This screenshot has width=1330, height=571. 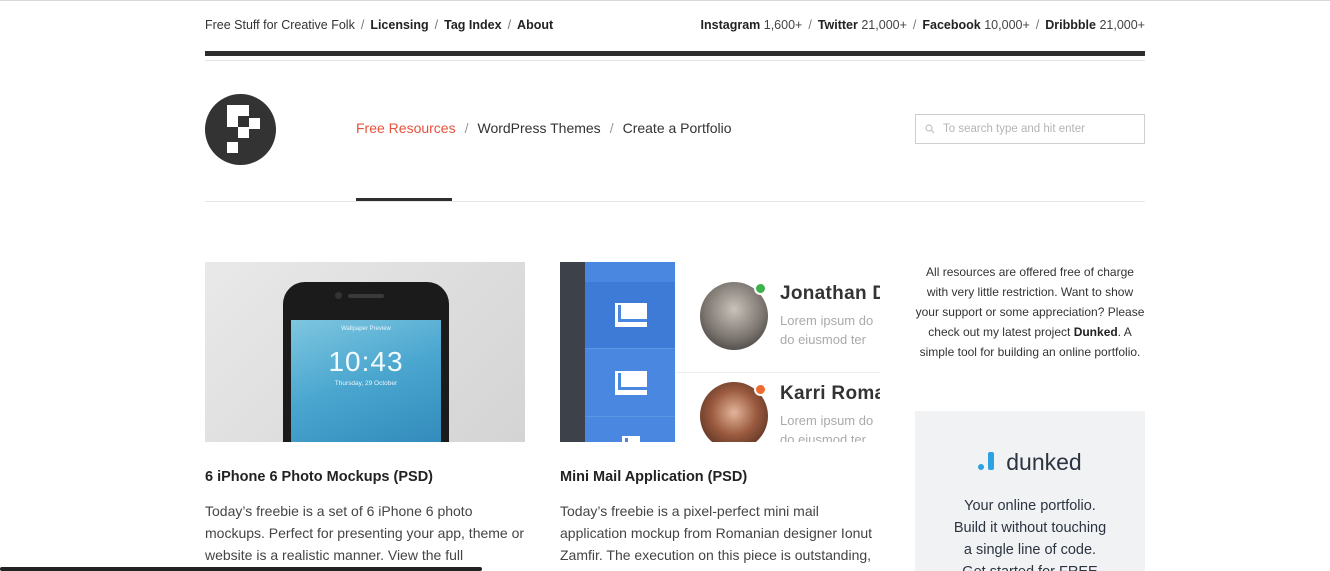 What do you see at coordinates (988, 462) in the screenshot?
I see `dunked-logo-icon` at bounding box center [988, 462].